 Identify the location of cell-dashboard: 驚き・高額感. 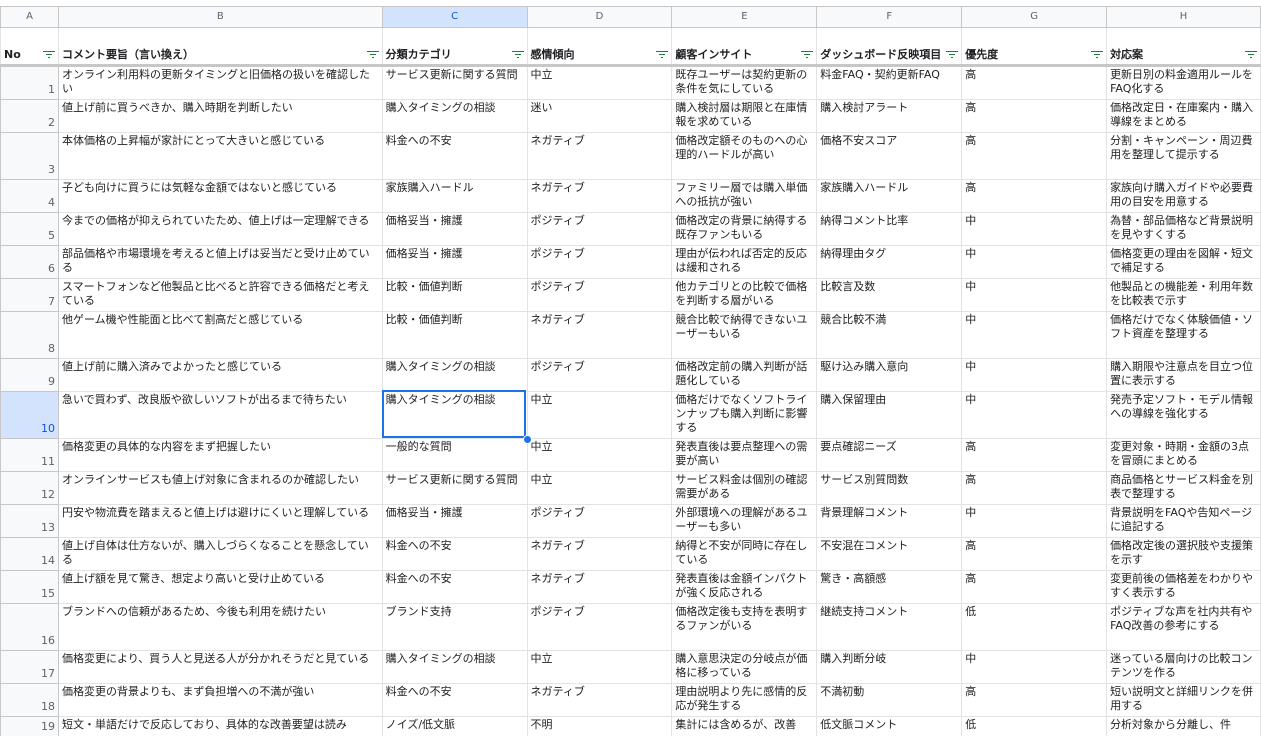
(889, 587).